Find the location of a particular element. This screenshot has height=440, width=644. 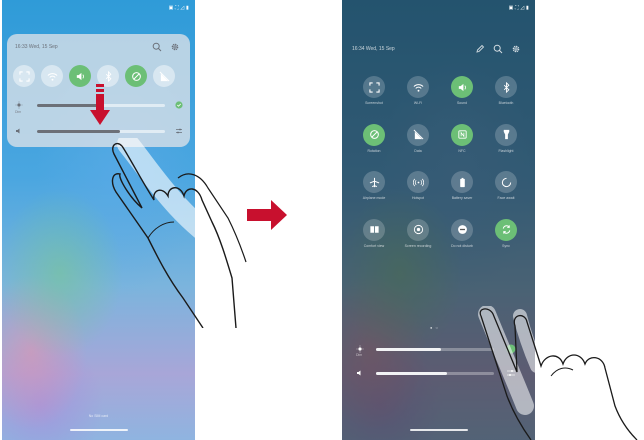

dnd-icon is located at coordinates (462, 229).